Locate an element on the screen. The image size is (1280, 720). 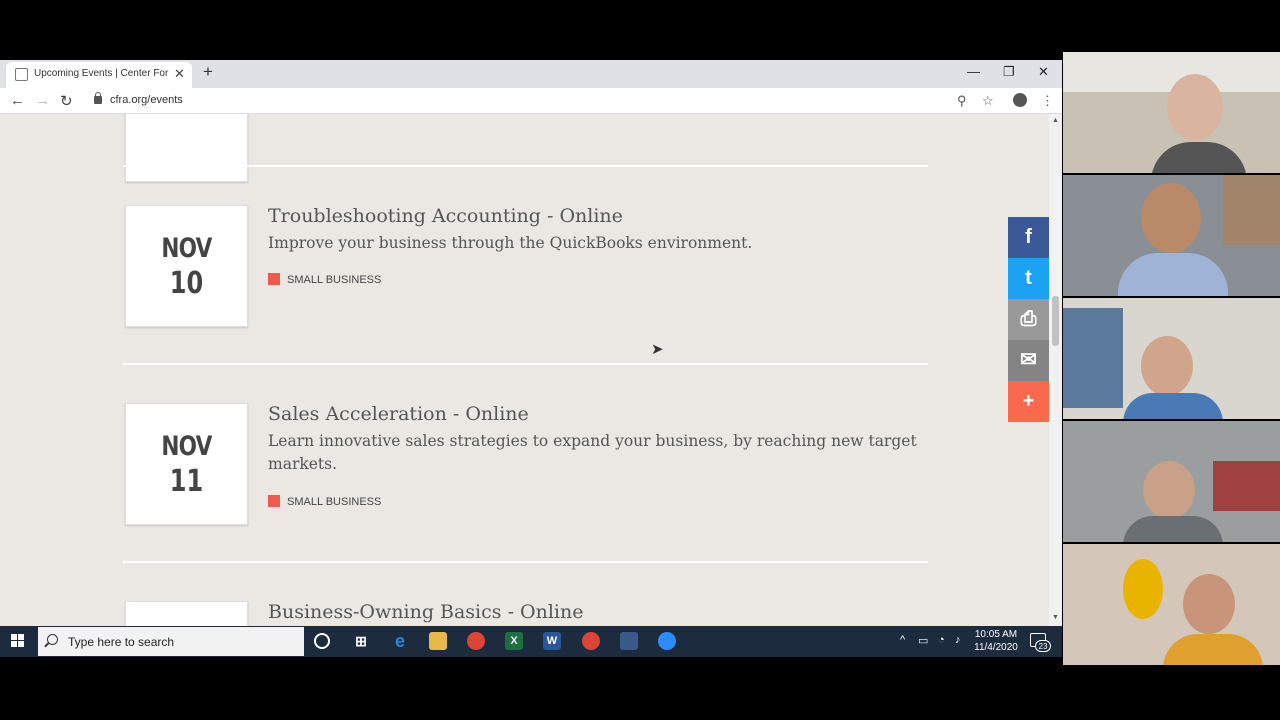
zoom-icon: ⚲ is located at coordinates (962, 101).